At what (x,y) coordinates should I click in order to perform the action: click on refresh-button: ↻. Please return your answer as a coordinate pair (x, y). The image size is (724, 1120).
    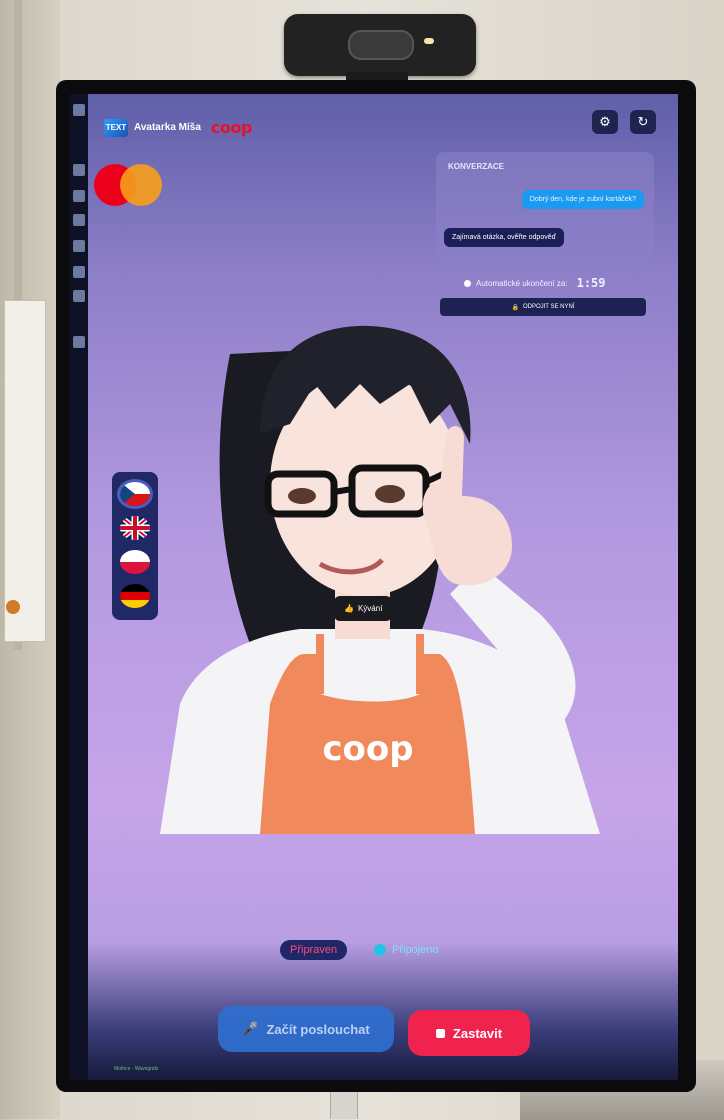
    Looking at the image, I should click on (643, 122).